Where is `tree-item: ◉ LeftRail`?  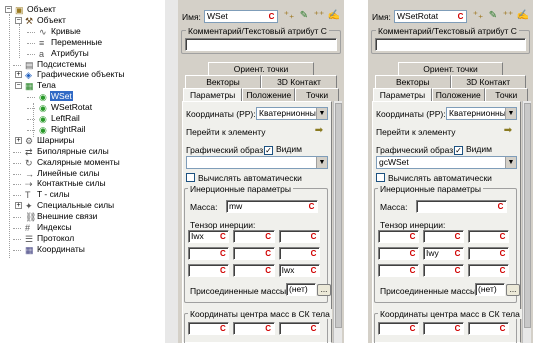 tree-item: ◉ LeftRail is located at coordinates (60, 118).